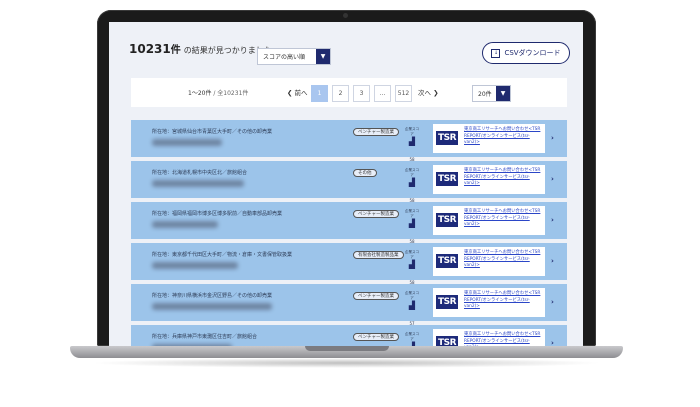 The width and height of the screenshot is (700, 407). What do you see at coordinates (436, 93) in the screenshot?
I see `chevron-right-icon: ❯` at bounding box center [436, 93].